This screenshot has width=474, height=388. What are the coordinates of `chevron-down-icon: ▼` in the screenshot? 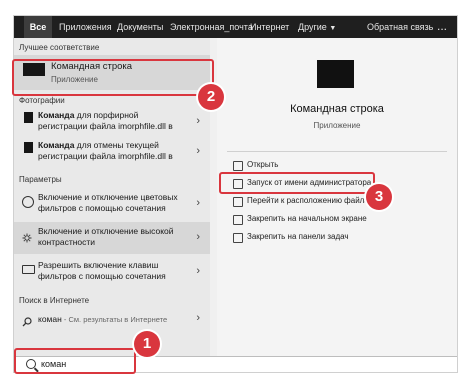 It's located at (333, 28).